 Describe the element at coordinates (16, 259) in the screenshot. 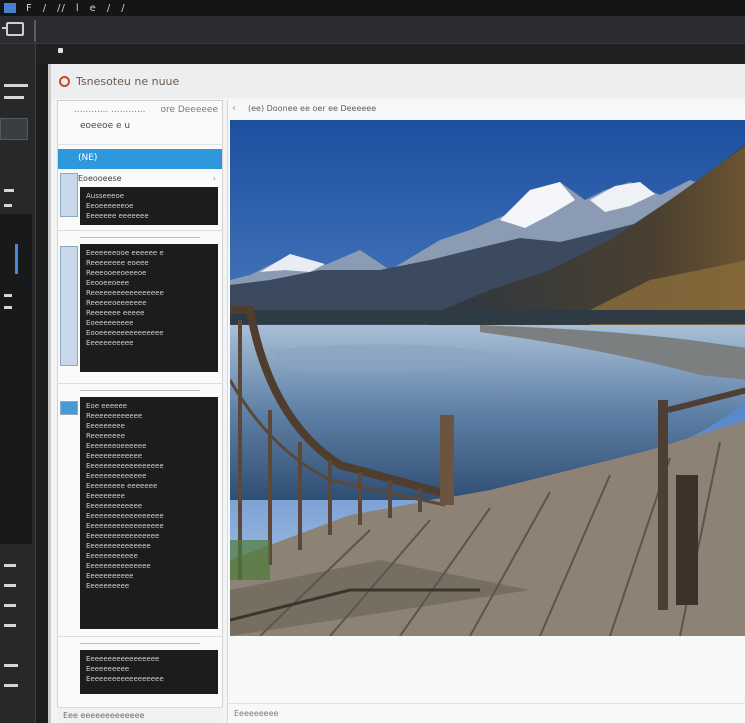

I see `scroll-indicator` at that location.